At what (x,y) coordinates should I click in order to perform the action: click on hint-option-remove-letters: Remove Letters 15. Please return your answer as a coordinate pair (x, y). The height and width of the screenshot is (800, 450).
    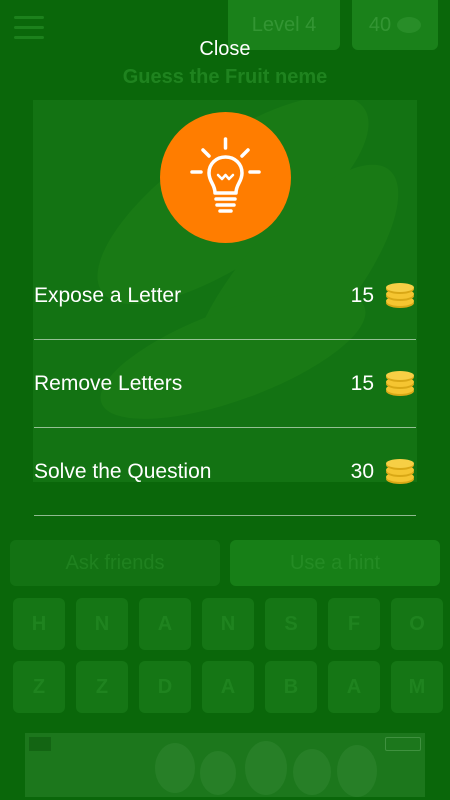
    Looking at the image, I should click on (225, 384).